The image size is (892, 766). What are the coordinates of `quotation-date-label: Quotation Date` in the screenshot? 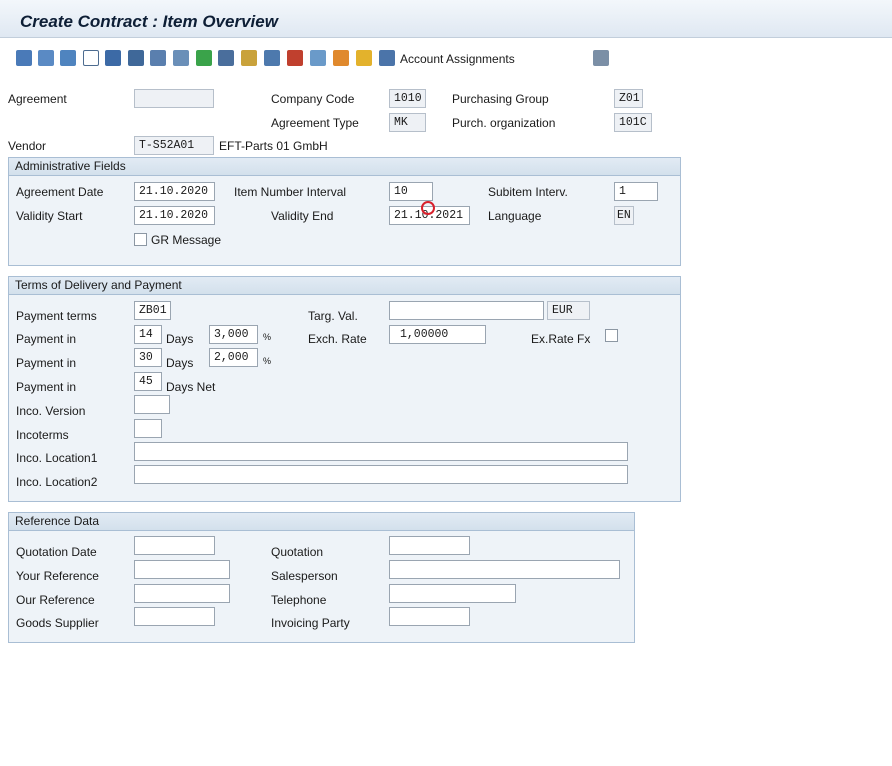 It's located at (56, 552).